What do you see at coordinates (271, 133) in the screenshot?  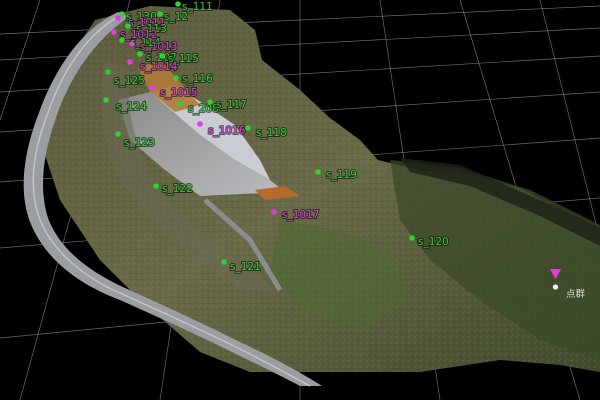 I see `marker-label: s_118` at bounding box center [271, 133].